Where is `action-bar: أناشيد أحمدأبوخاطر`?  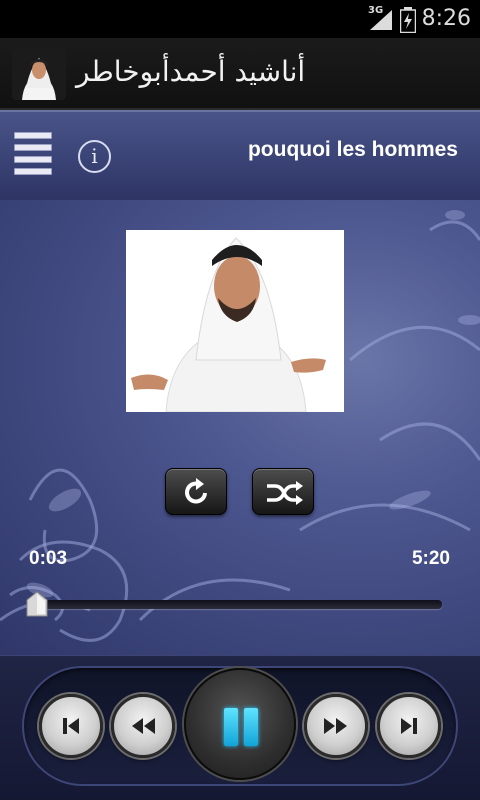
action-bar: أناشيد أحمدأبوخاطر is located at coordinates (240, 74).